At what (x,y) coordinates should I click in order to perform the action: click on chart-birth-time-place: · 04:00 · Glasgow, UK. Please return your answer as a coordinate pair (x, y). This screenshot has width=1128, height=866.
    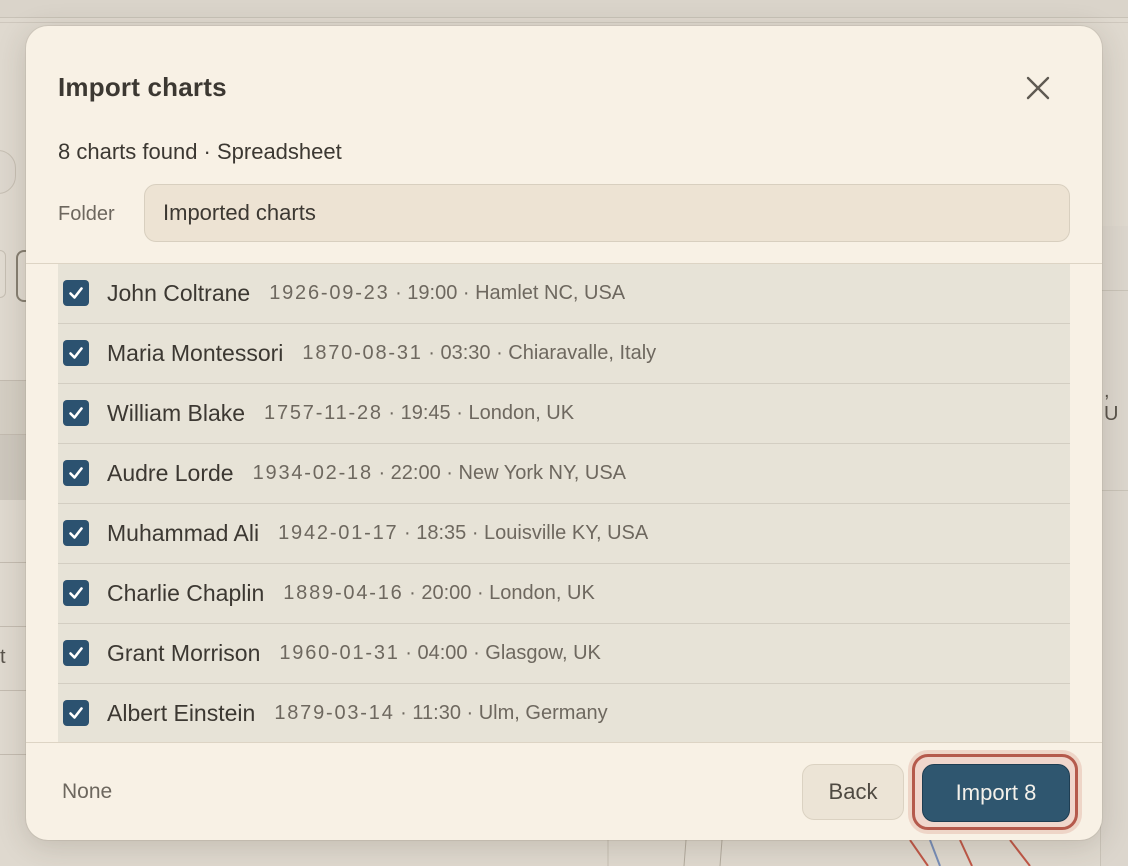
    Looking at the image, I should click on (500, 653).